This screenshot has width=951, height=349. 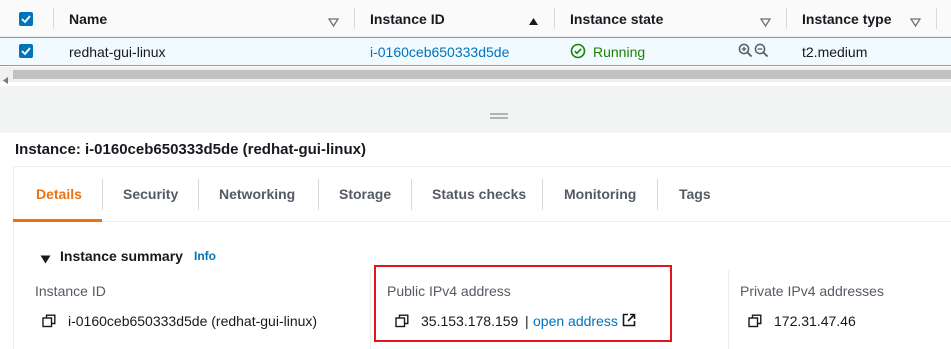 I want to click on zoom-in-icon, so click(x=745, y=52).